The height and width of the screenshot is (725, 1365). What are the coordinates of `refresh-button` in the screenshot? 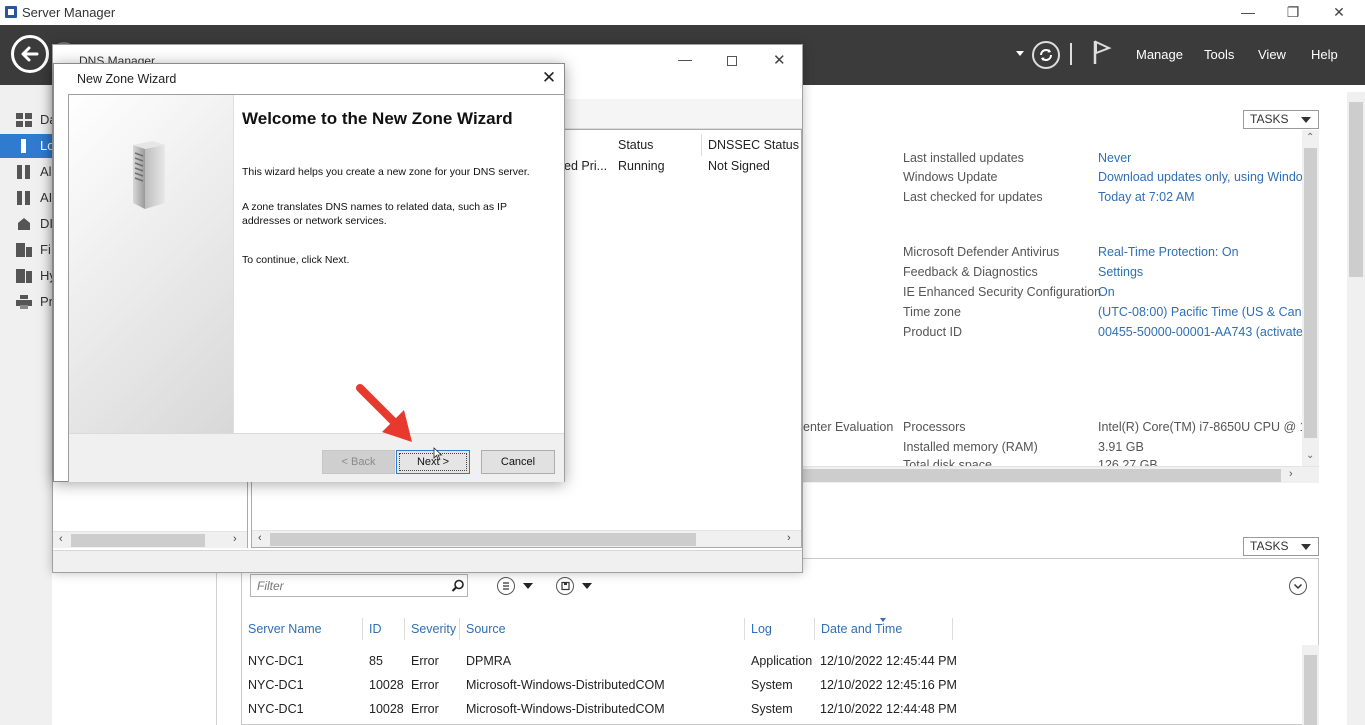 It's located at (1046, 55).